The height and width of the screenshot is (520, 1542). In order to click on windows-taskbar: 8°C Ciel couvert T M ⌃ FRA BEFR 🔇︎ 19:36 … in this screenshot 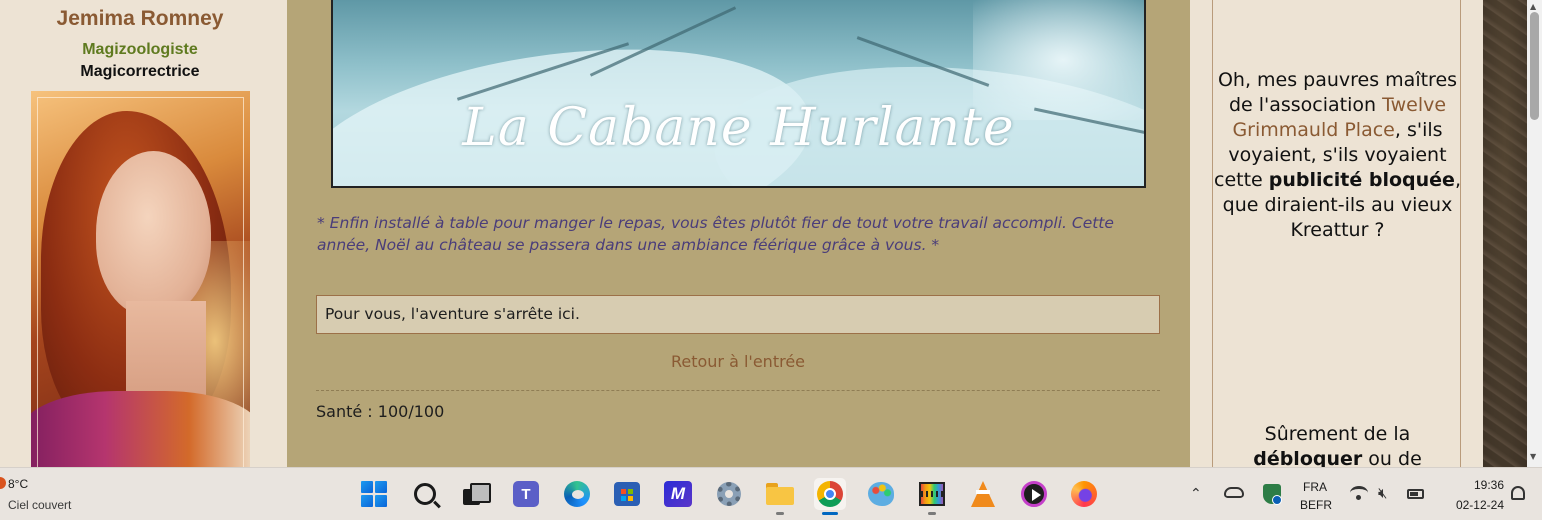, I will do `click(771, 493)`.